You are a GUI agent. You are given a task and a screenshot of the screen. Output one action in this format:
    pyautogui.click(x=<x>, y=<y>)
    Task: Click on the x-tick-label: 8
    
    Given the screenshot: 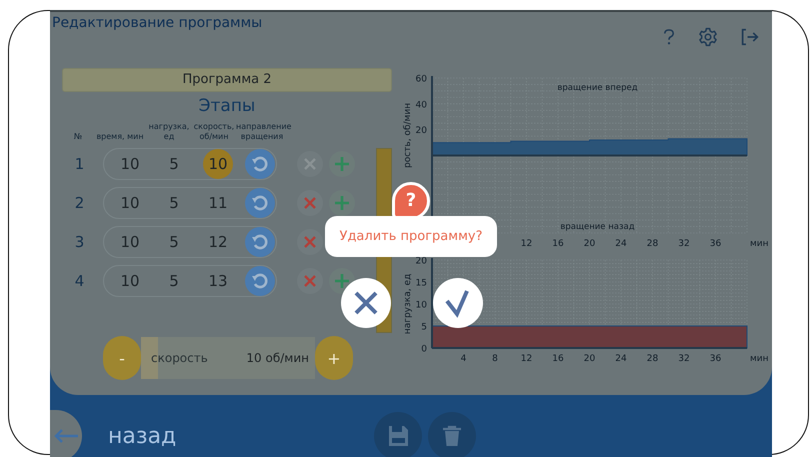 What is the action you would take?
    pyautogui.click(x=495, y=359)
    